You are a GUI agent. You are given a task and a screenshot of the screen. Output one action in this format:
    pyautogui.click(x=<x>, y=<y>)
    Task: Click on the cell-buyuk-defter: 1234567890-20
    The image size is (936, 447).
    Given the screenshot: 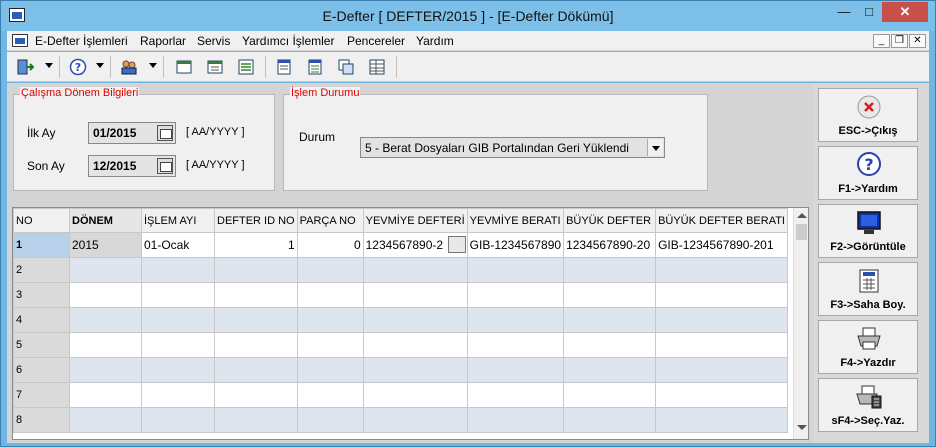 What is the action you would take?
    pyautogui.click(x=610, y=245)
    